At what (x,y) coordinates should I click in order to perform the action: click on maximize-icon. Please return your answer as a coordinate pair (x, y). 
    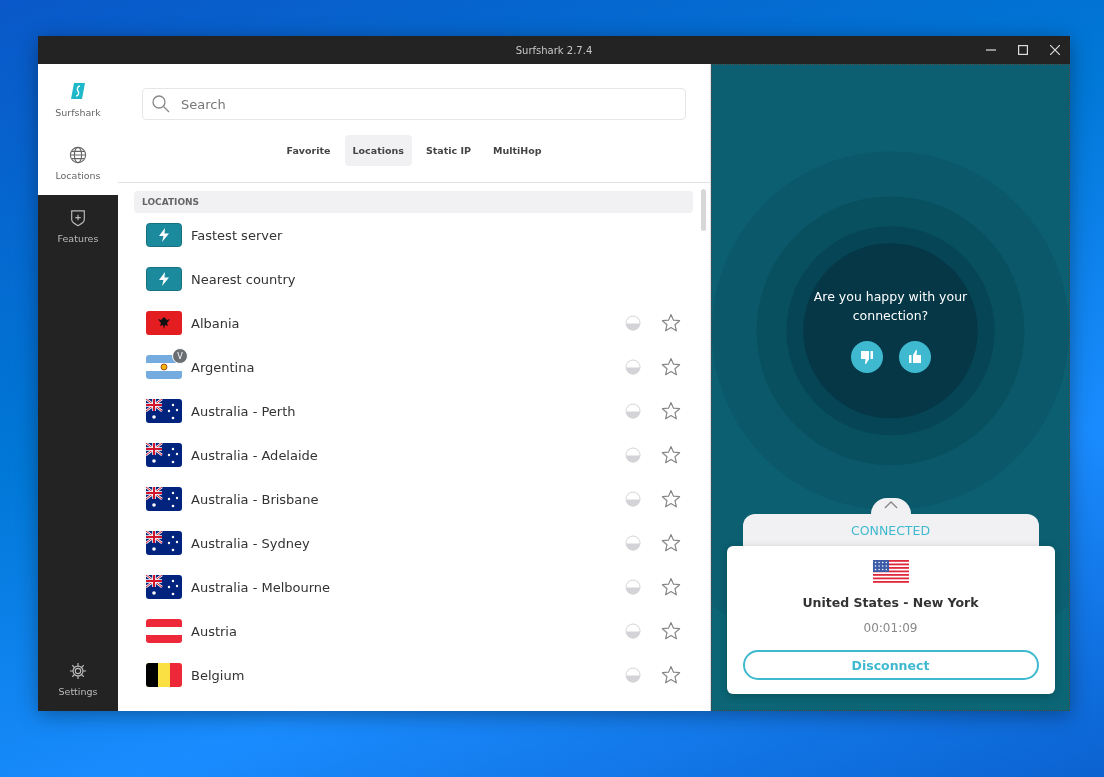
    Looking at the image, I should click on (1023, 50).